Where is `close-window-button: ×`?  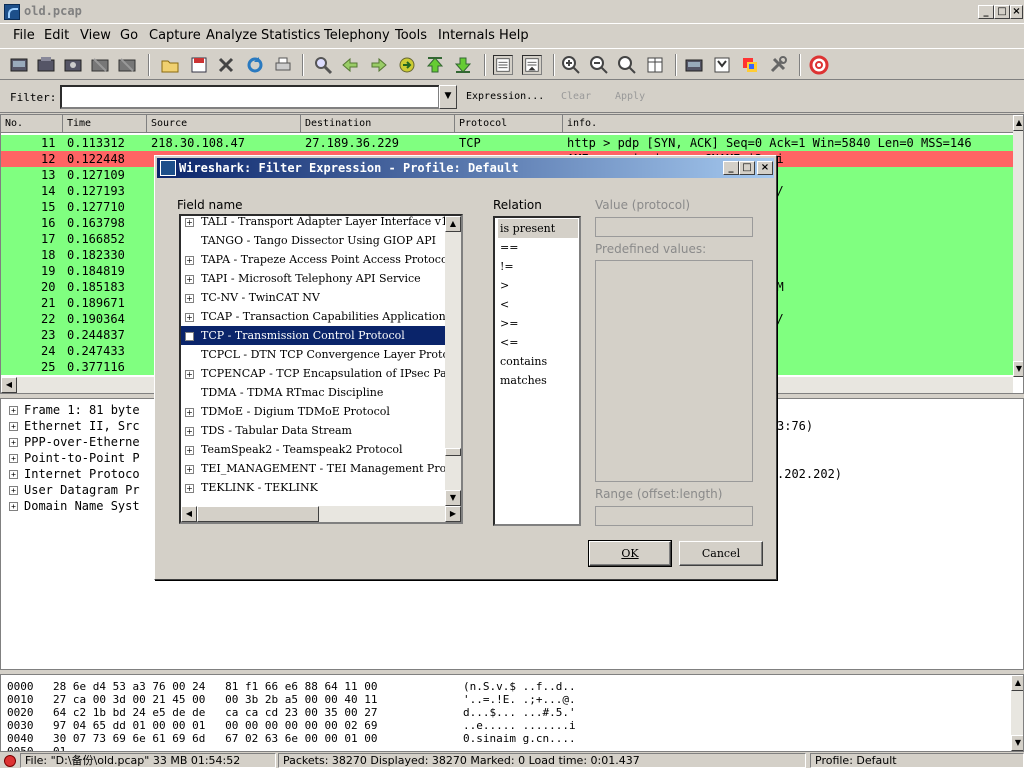 close-window-button: × is located at coordinates (1016, 12).